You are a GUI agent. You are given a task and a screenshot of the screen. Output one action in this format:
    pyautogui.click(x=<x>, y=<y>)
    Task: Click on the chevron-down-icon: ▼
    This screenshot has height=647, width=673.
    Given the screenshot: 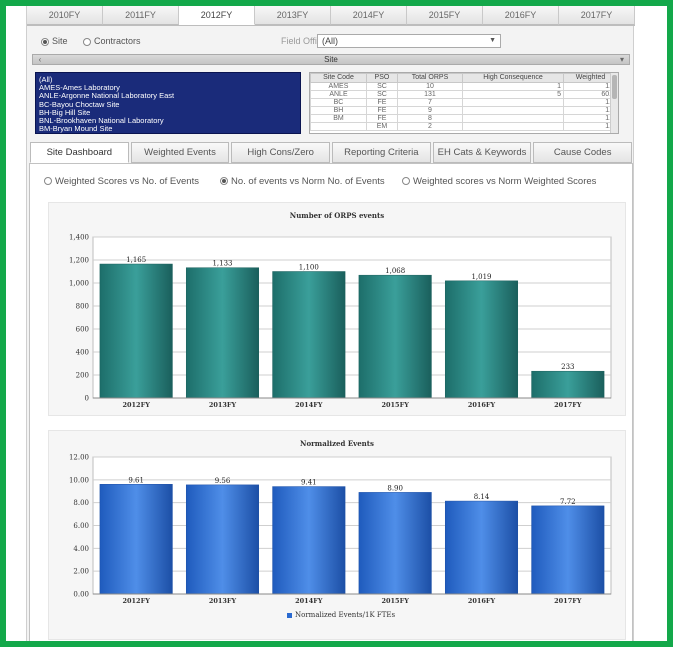 What is the action you would take?
    pyautogui.click(x=492, y=41)
    